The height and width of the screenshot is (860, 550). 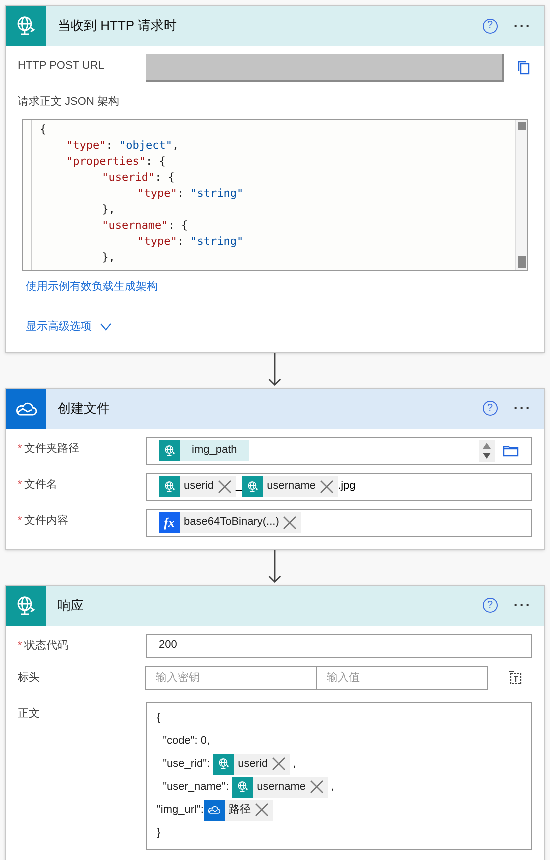 I want to click on field-label: 状态代码, so click(x=46, y=646).